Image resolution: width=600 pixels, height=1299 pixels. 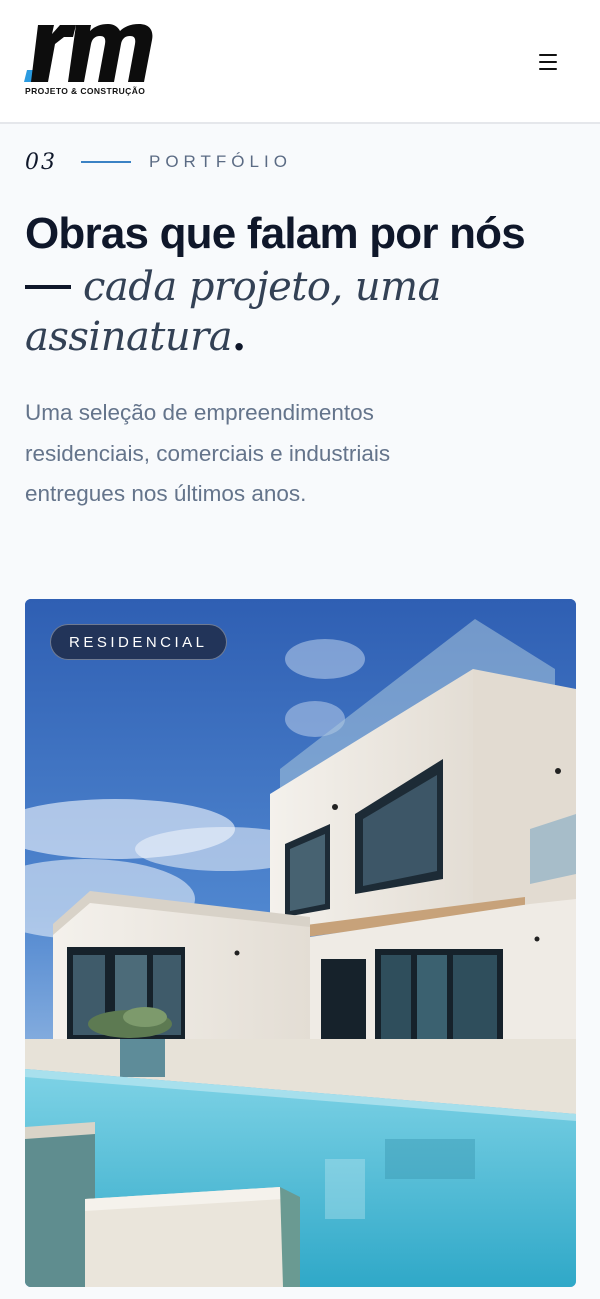 I want to click on title-period: ., so click(x=239, y=336).